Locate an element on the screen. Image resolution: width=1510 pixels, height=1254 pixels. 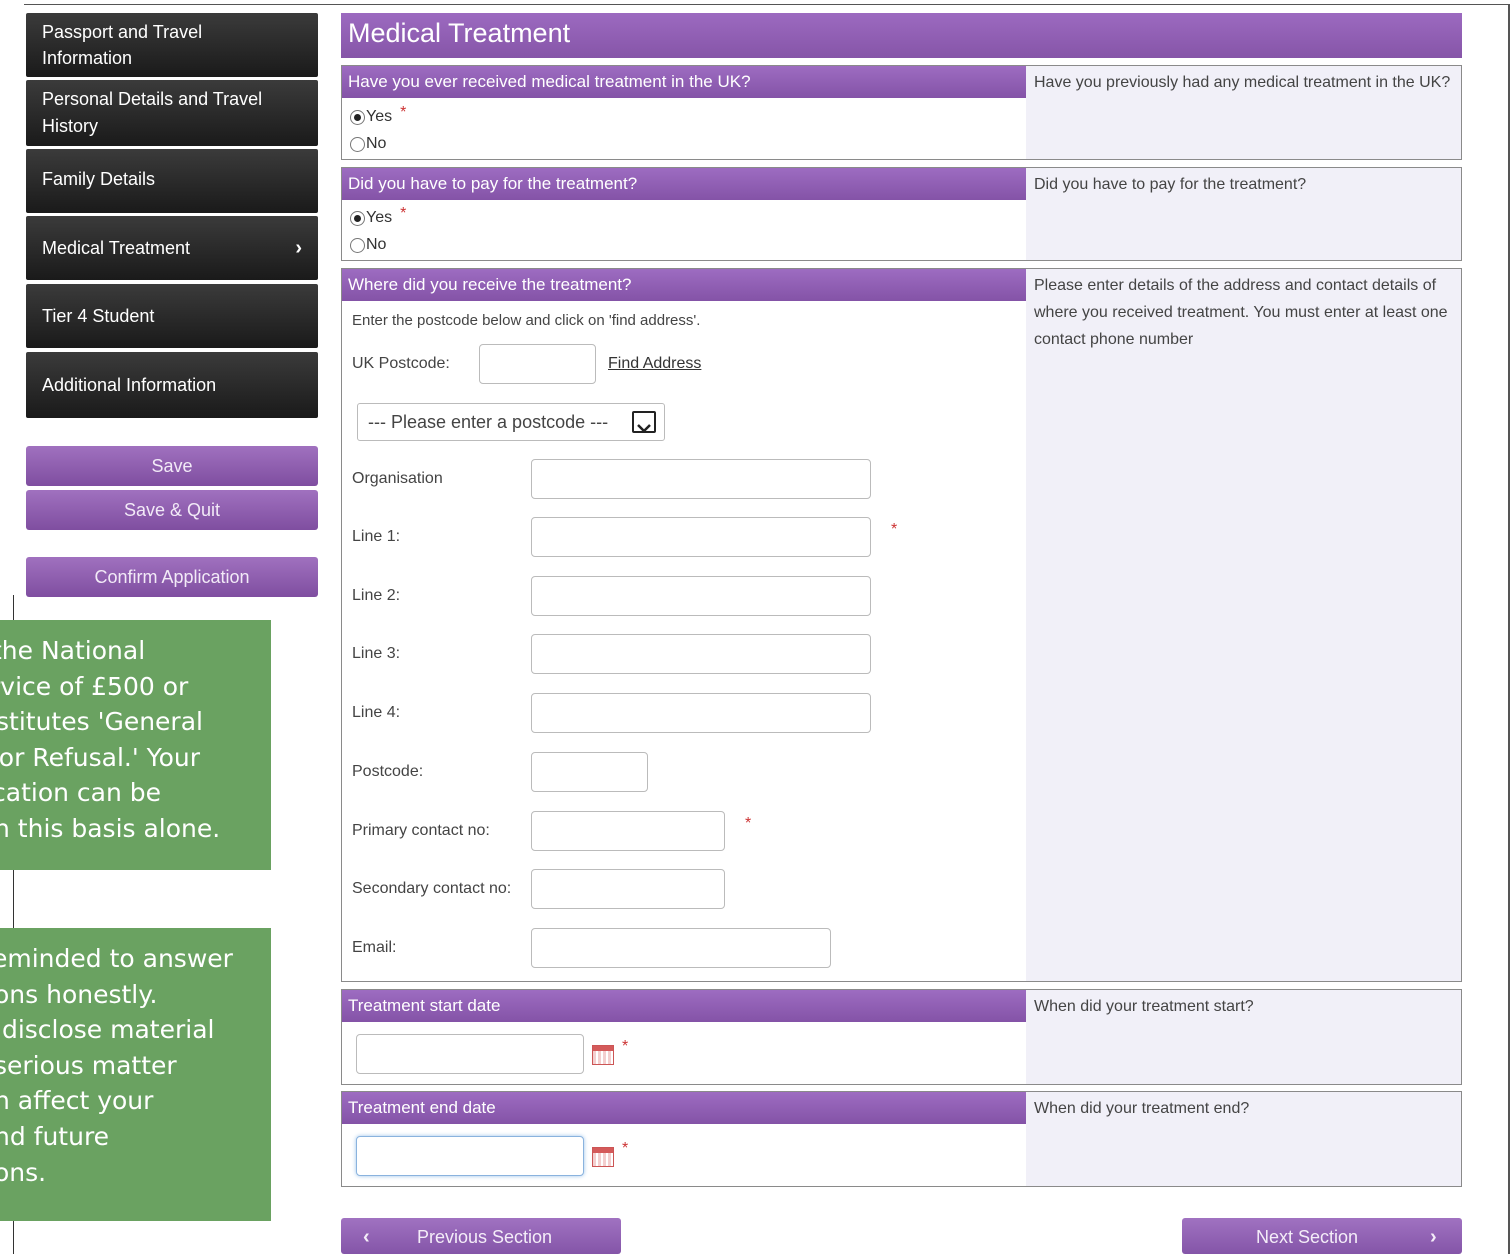
confirm-application-button: Confirm Application is located at coordinates (172, 577).